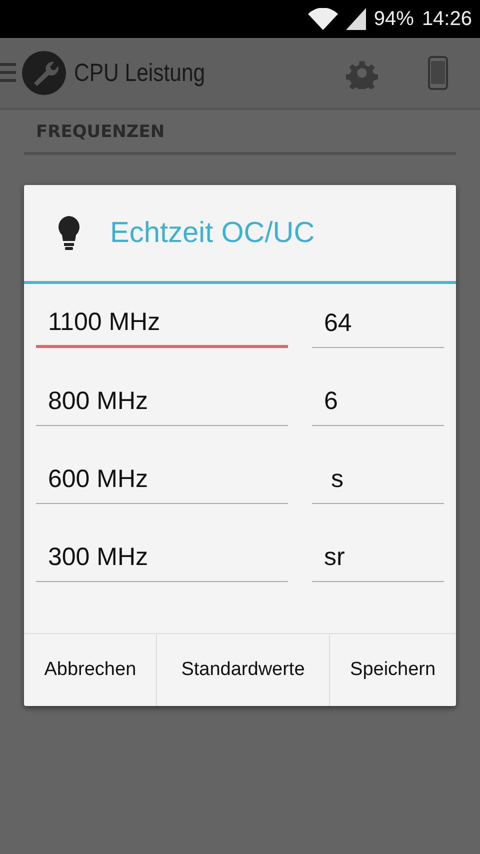  I want to click on value-field: 6, so click(378, 404).